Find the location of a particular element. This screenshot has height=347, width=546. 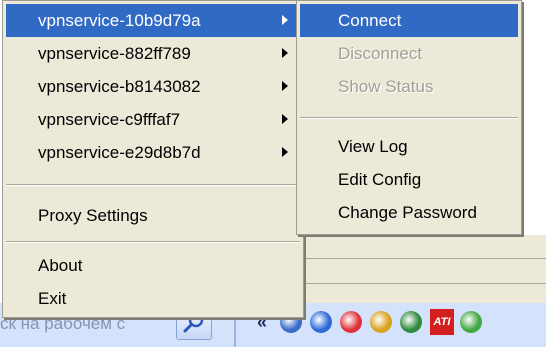

menu-item-label: vpnservice-e29d8b7d is located at coordinates (119, 152).